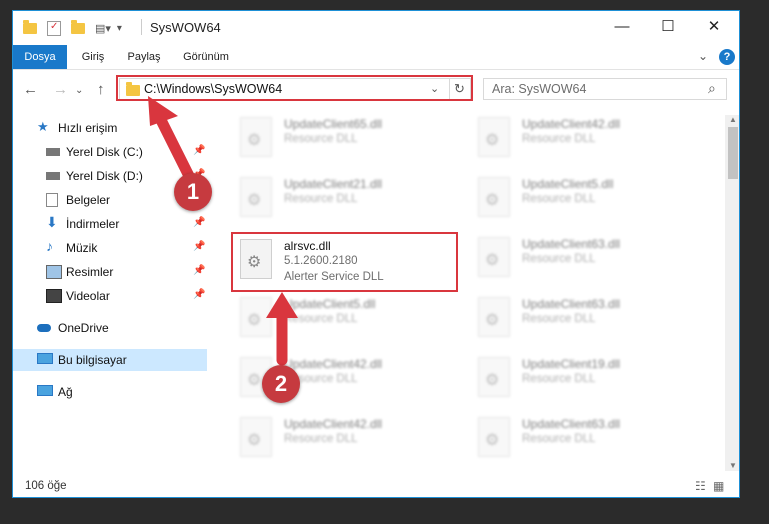  Describe the element at coordinates (110, 152) in the screenshot. I see `sidebar-item-disk-c: Yerel Disk (C:) 📌` at that location.